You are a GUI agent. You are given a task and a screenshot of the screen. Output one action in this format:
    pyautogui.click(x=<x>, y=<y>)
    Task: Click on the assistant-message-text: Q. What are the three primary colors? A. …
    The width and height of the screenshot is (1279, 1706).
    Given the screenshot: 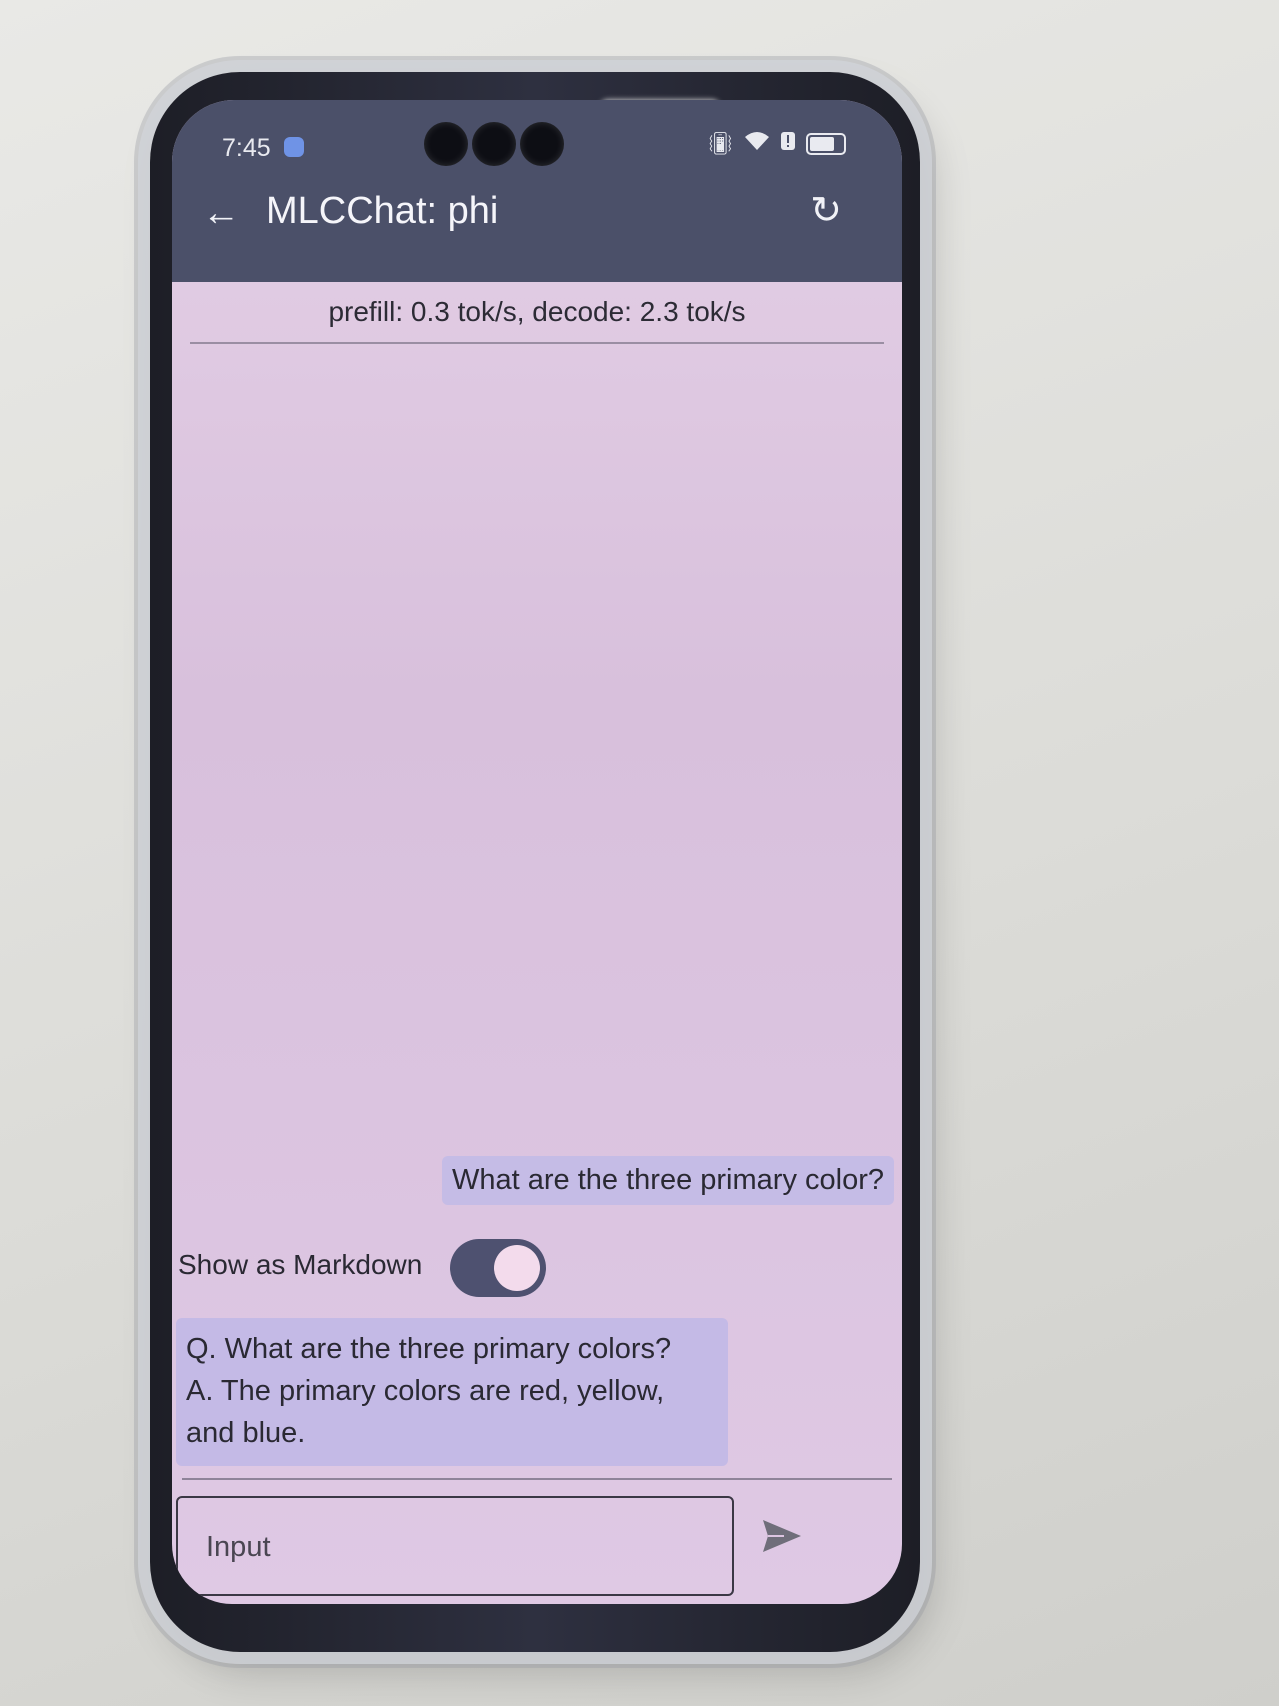 What is the action you would take?
    pyautogui.click(x=452, y=1391)
    